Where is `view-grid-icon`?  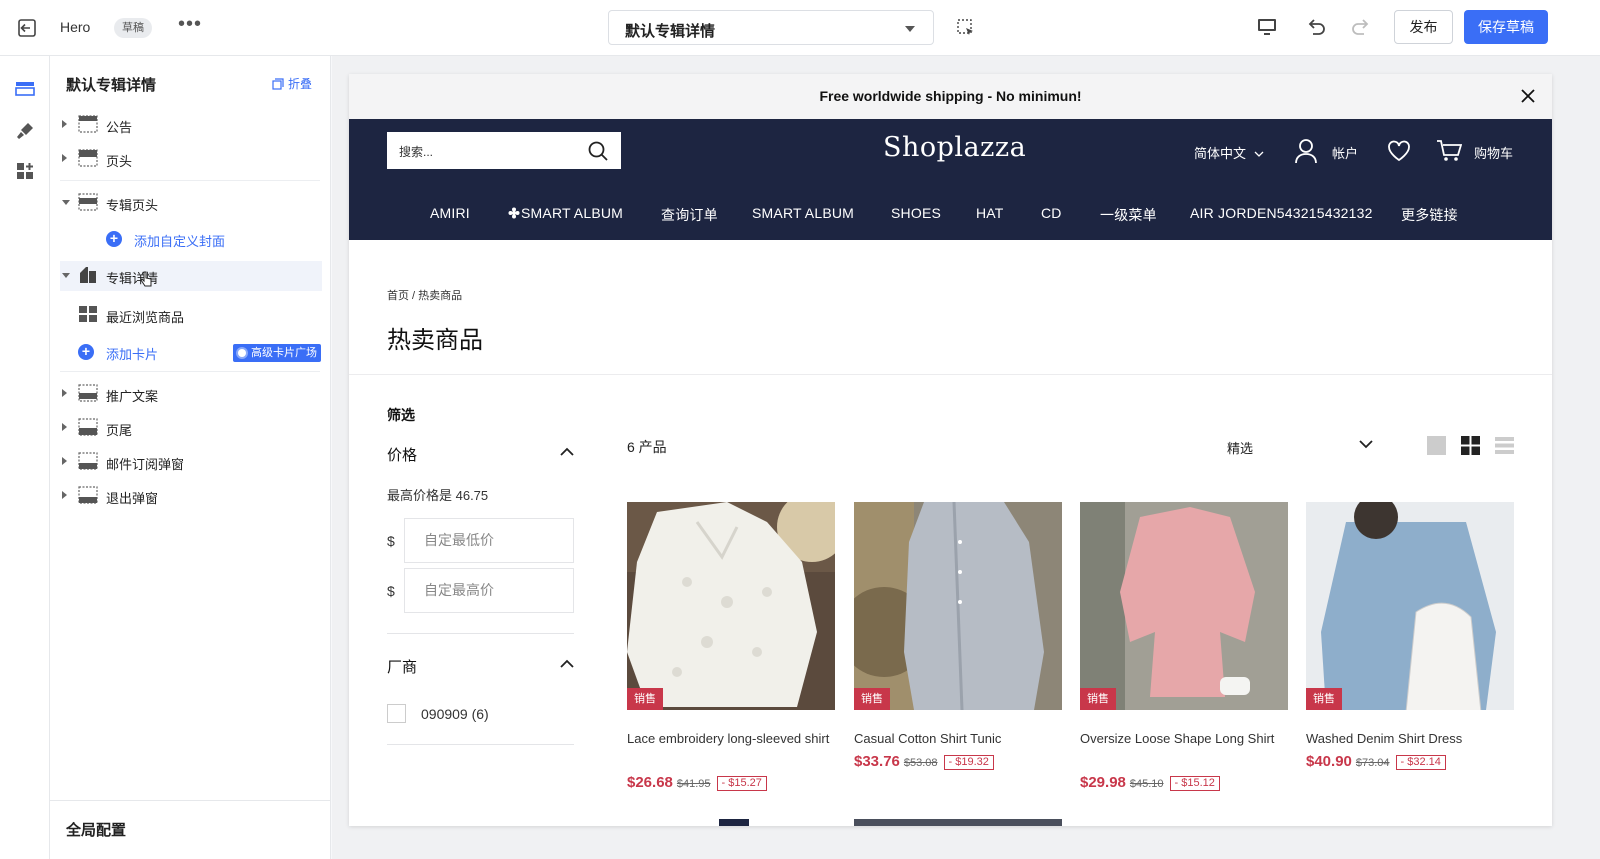 view-grid-icon is located at coordinates (1470, 445).